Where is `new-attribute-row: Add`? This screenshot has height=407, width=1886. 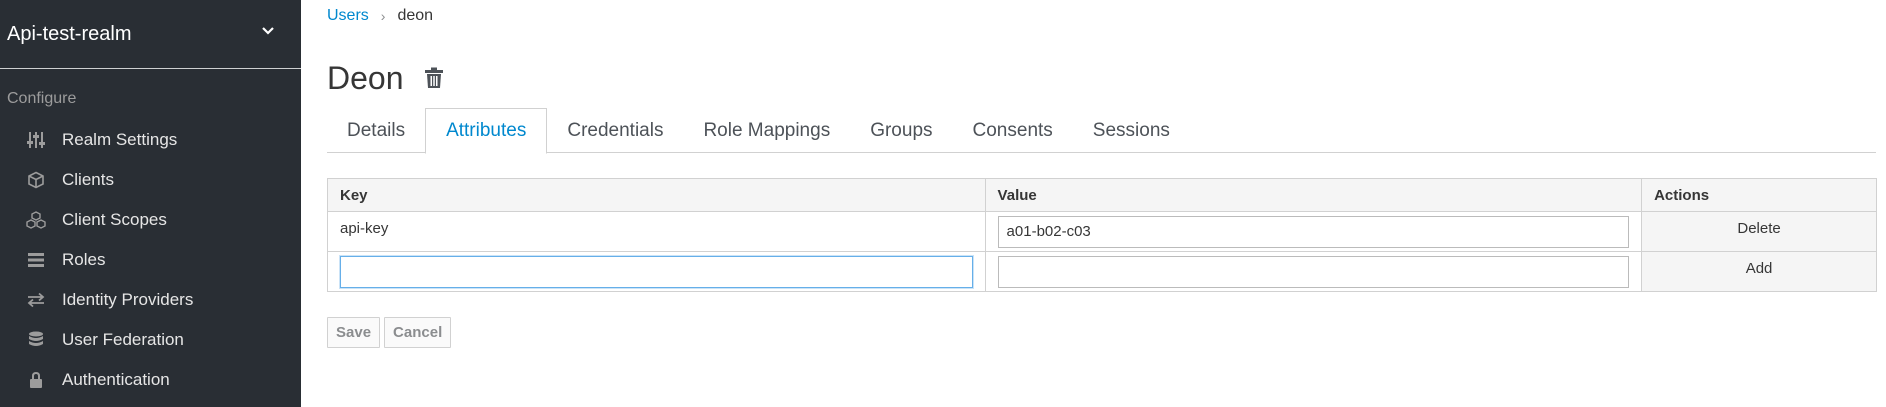 new-attribute-row: Add is located at coordinates (1102, 271).